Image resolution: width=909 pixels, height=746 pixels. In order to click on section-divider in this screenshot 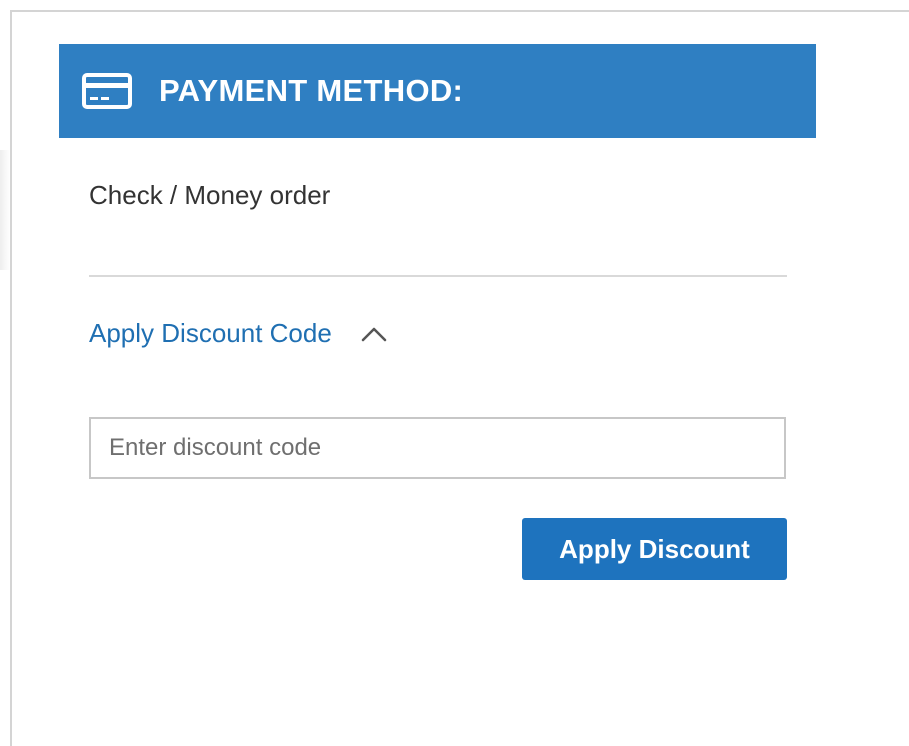, I will do `click(438, 276)`.